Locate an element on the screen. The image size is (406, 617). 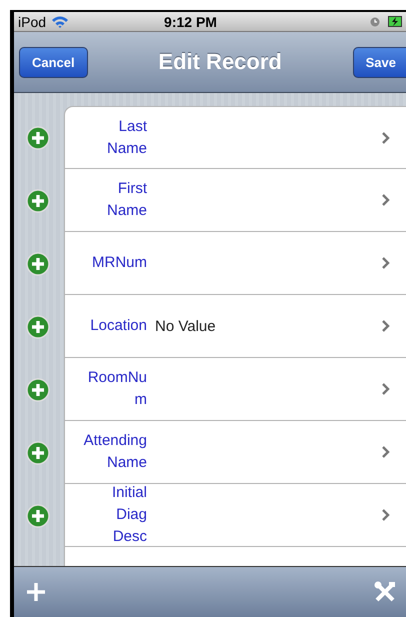
field-row: Initial Diag Desc is located at coordinates (235, 515).